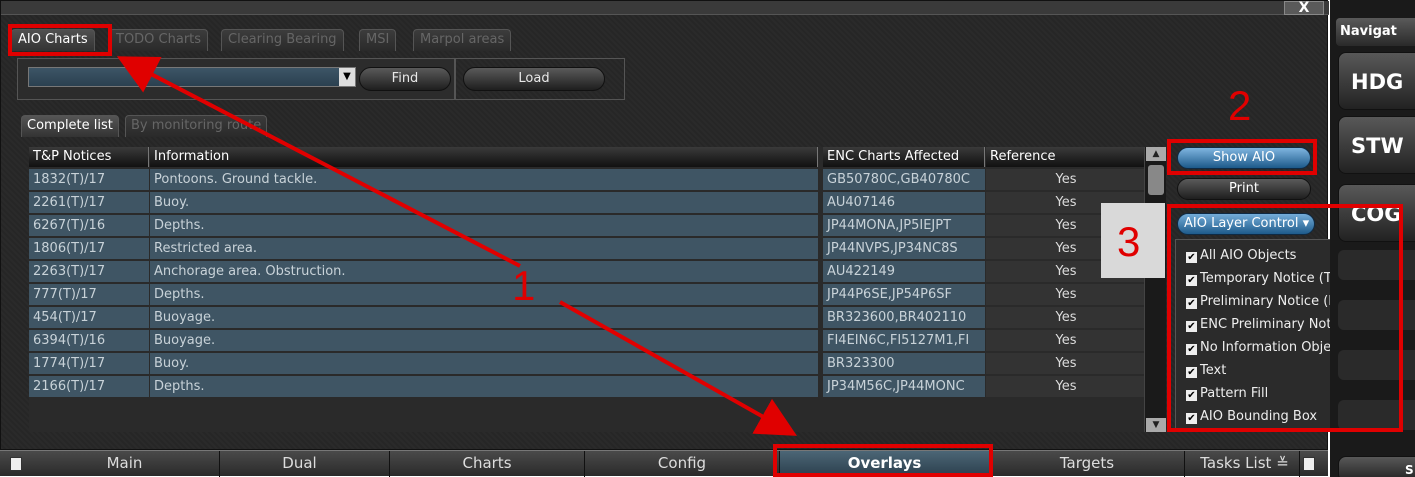 Image resolution: width=1415 pixels, height=477 pixels. Describe the element at coordinates (196, 126) in the screenshot. I see `tab-by-monitoring-route: By monitoring route` at that location.